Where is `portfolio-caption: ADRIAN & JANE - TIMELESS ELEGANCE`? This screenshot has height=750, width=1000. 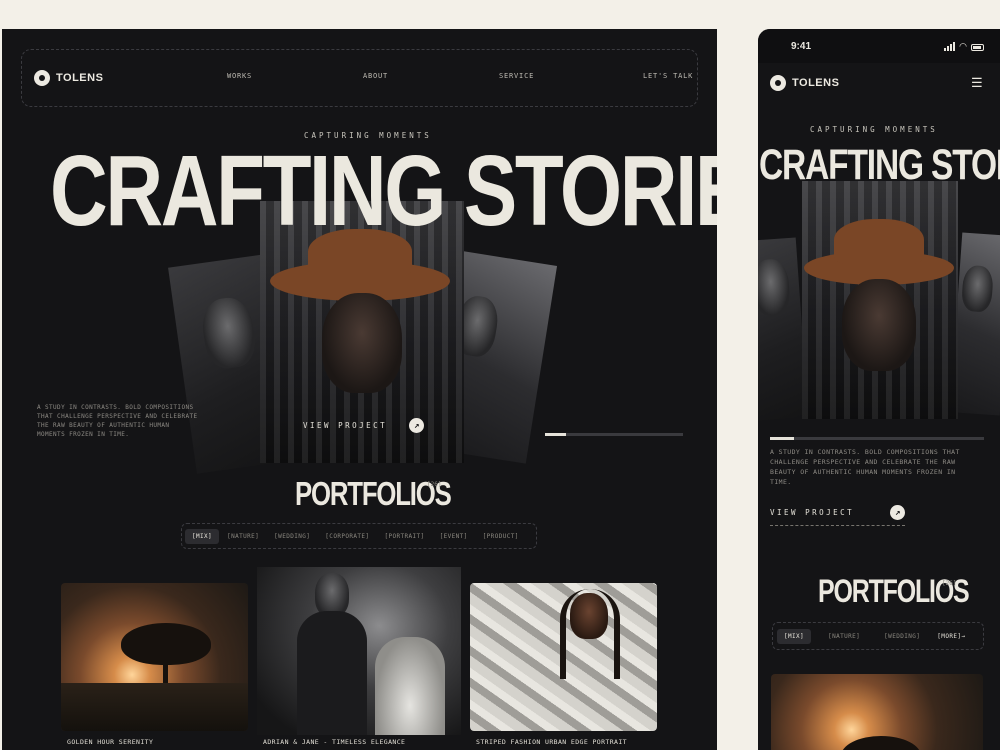
portfolio-caption: ADRIAN & JANE - TIMELESS ELEGANCE is located at coordinates (334, 742).